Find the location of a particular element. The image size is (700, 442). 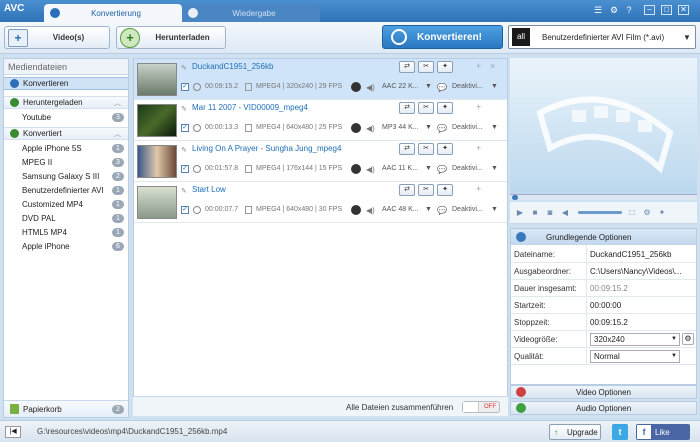

video-thumbnail is located at coordinates (157, 161).